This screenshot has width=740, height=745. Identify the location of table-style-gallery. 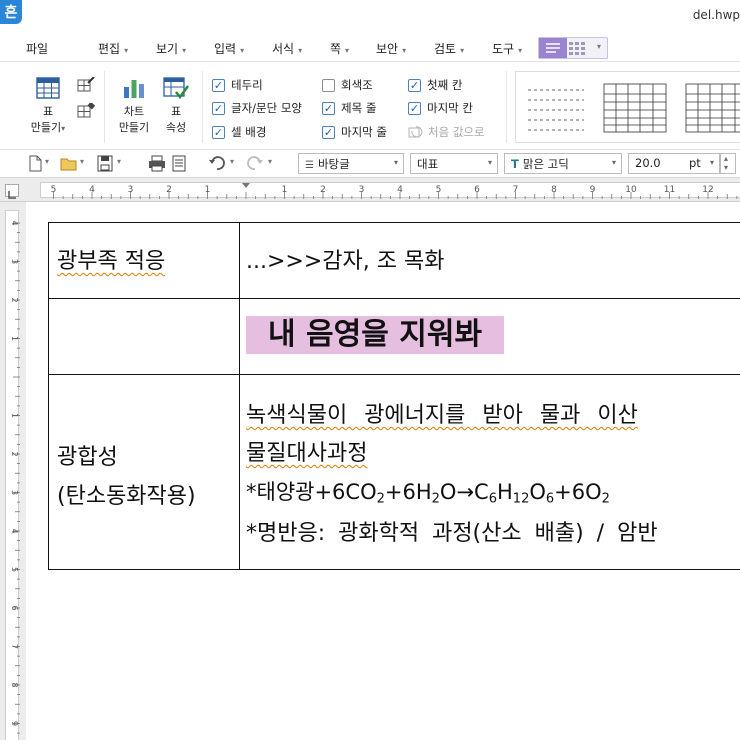
(627, 107).